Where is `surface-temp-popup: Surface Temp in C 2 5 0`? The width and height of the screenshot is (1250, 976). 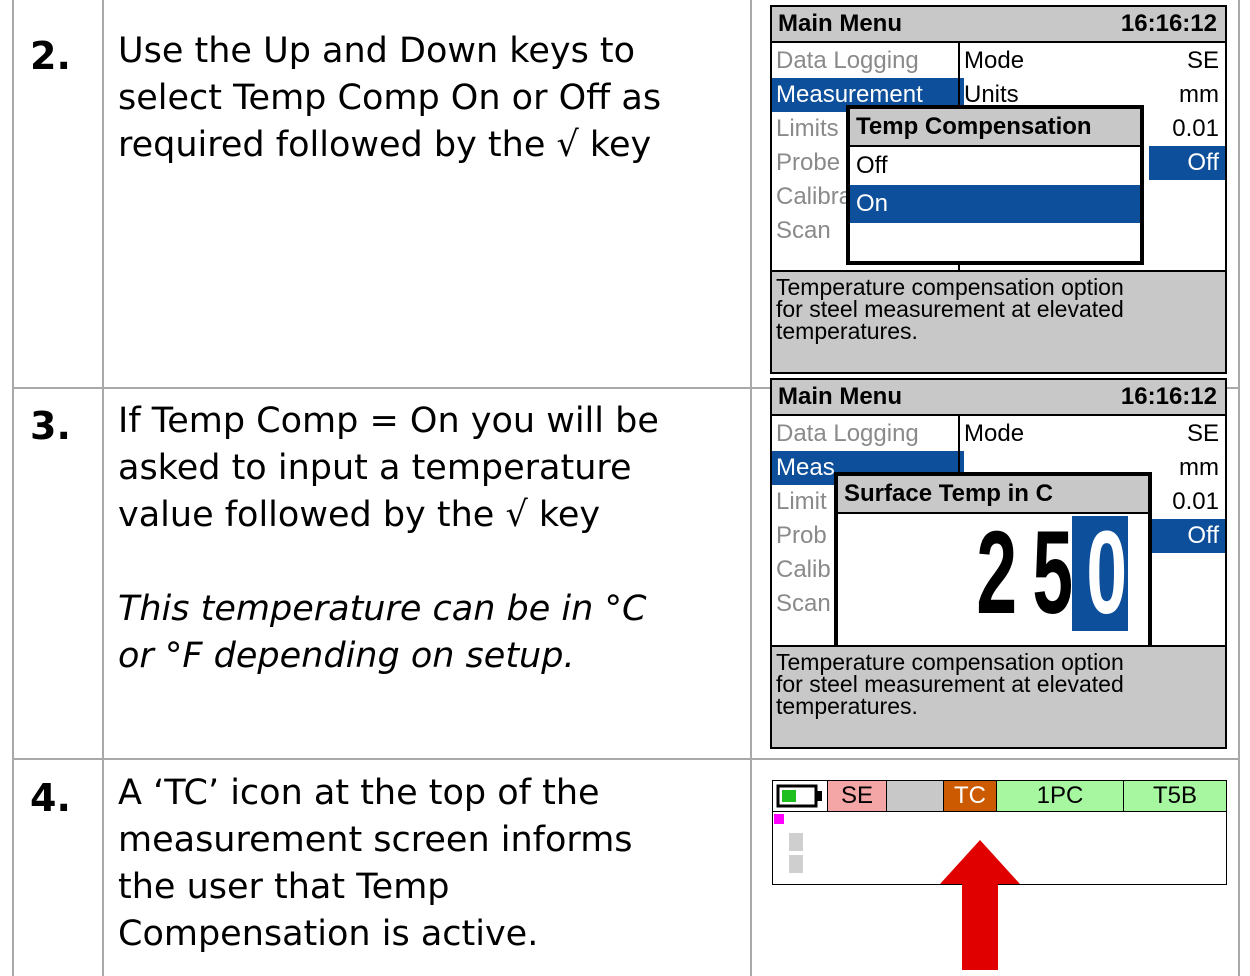 surface-temp-popup: Surface Temp in C 2 5 0 is located at coordinates (993, 561).